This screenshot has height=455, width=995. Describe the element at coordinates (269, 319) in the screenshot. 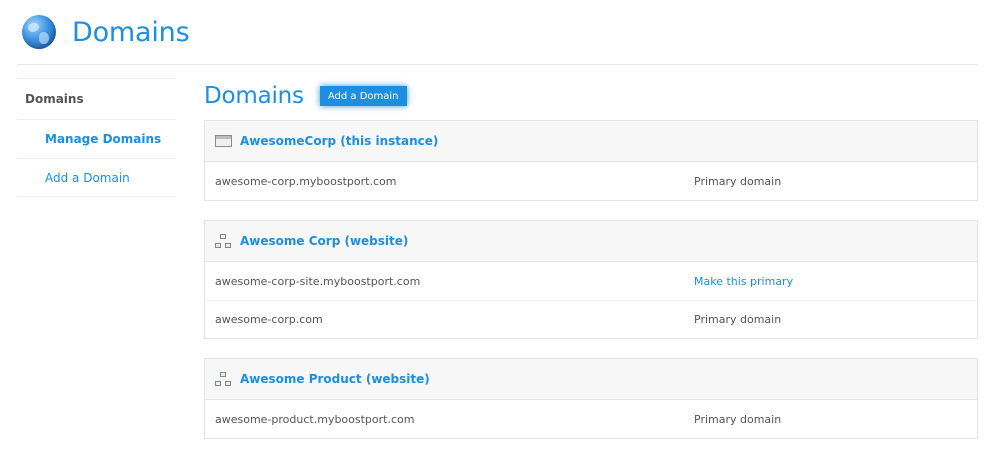

I see `domain-name: awesome-corp.com` at that location.